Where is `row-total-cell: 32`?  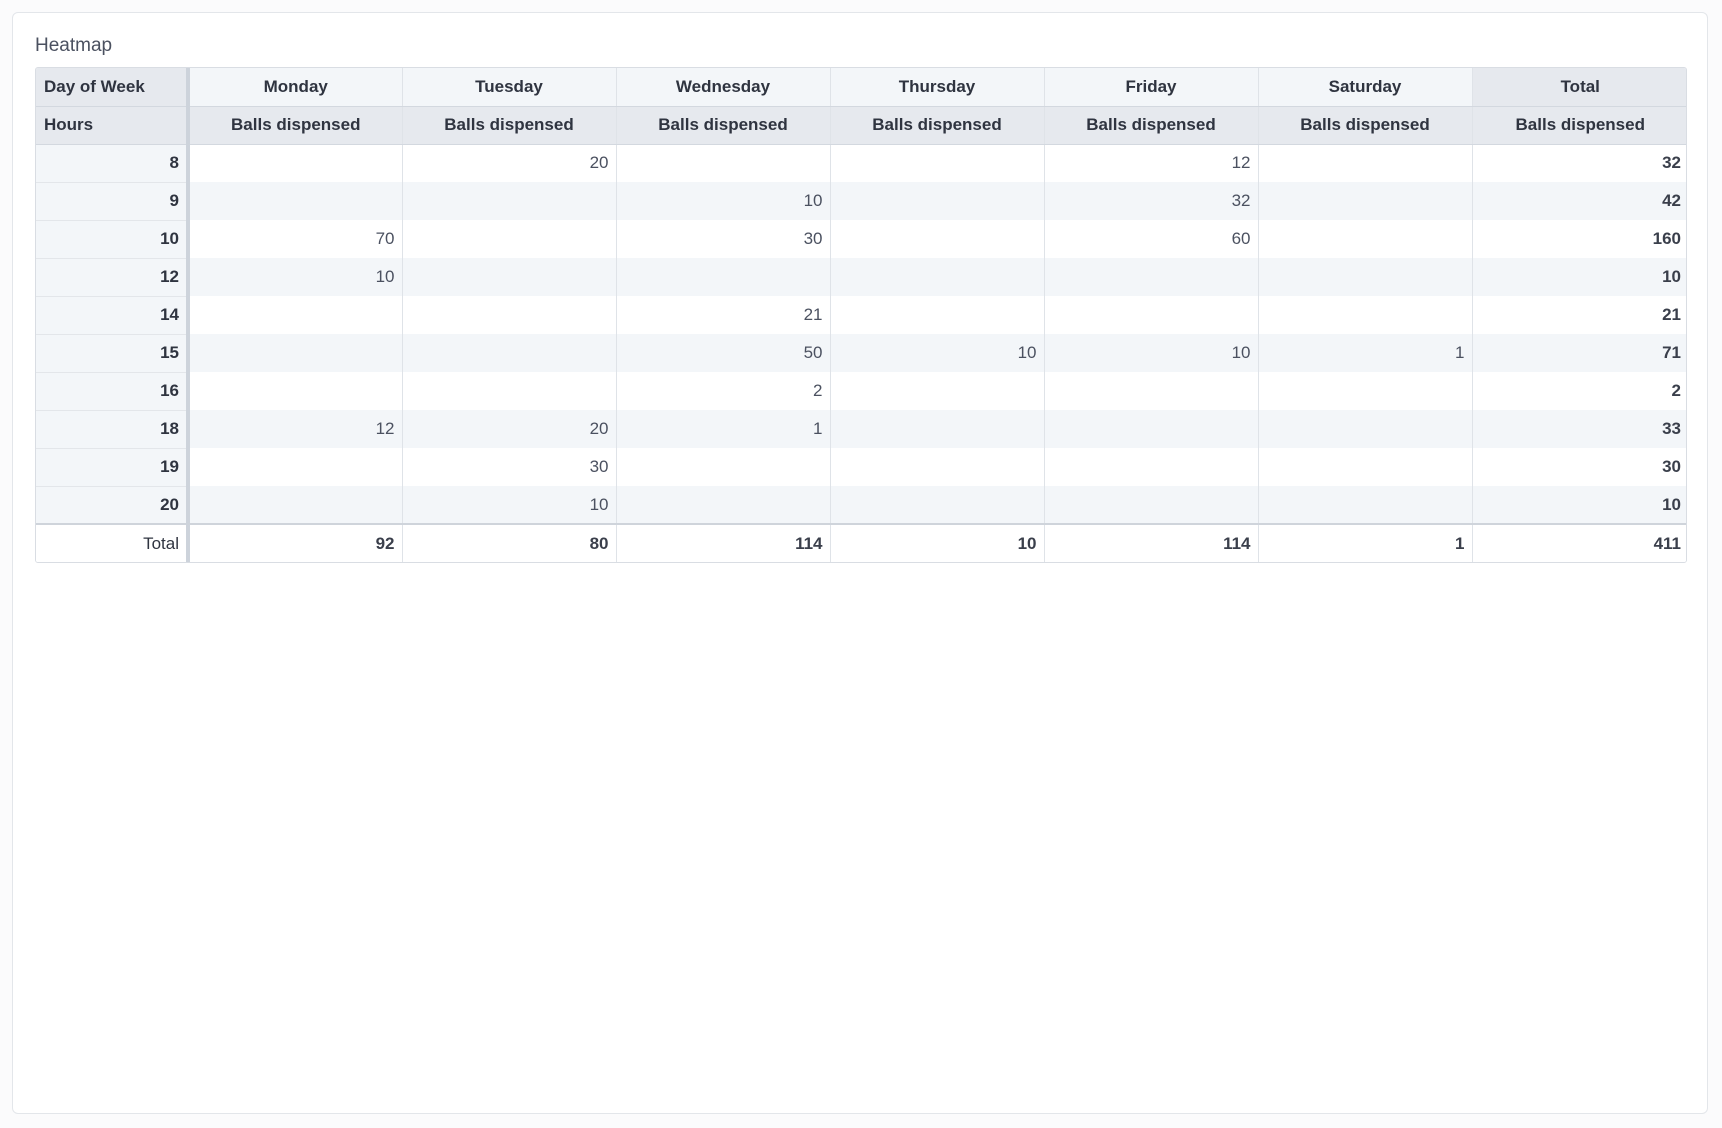 row-total-cell: 32 is located at coordinates (1578, 163).